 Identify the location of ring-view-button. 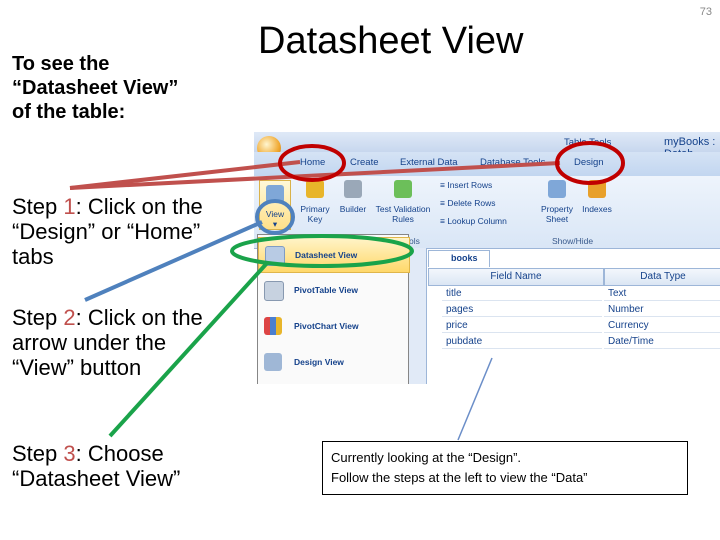
(275, 217).